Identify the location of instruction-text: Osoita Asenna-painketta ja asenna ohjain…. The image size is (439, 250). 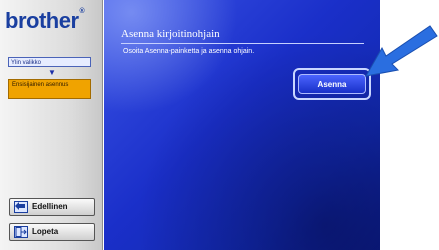
(189, 51).